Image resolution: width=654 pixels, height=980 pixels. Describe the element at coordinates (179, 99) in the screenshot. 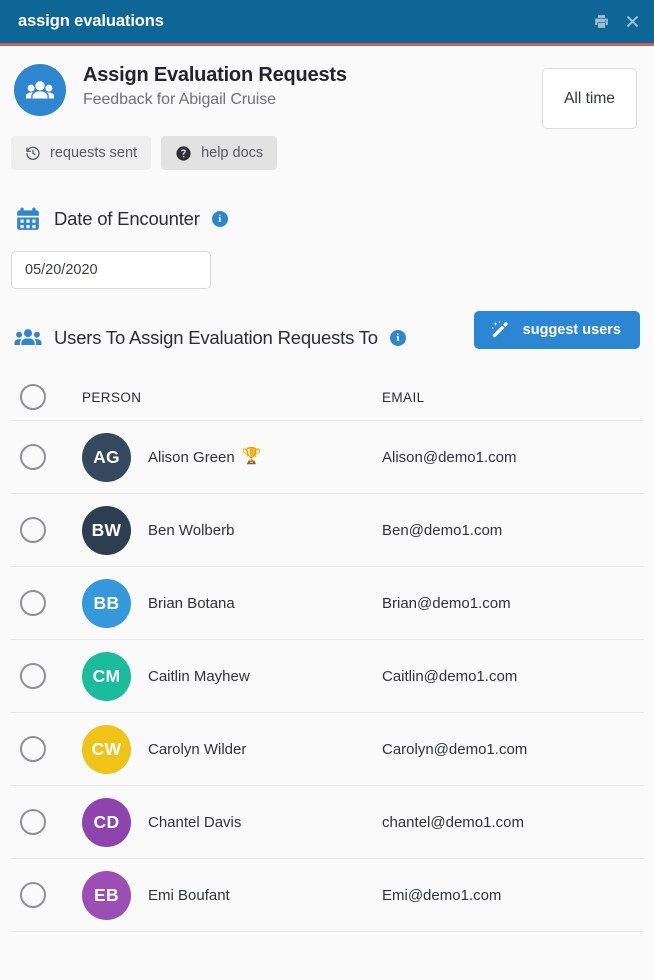

I see `page-subtitle: Feedback for Abigail Cruise` at that location.